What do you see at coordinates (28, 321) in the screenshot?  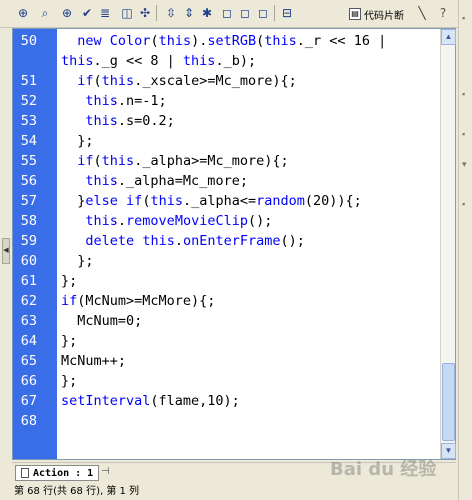 I see `line-number: 63` at bounding box center [28, 321].